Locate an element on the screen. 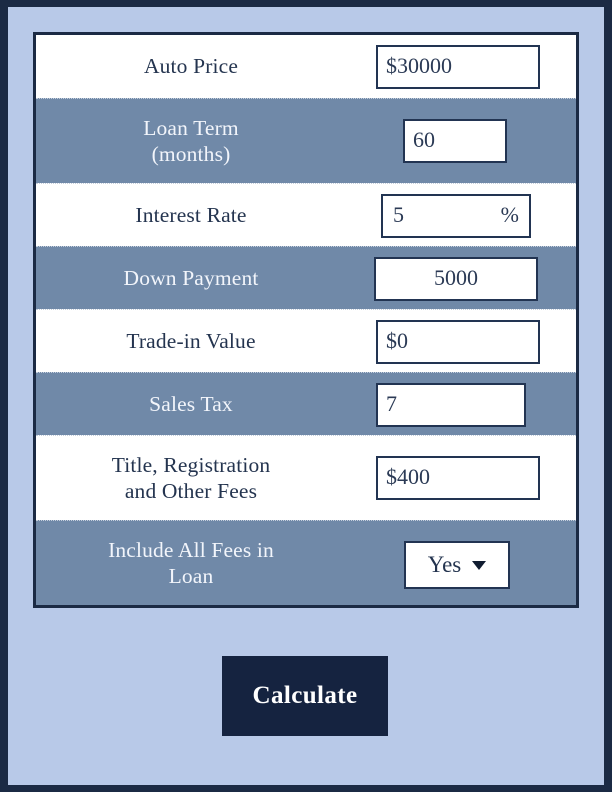 The width and height of the screenshot is (612, 792). field-cell-include-all-fees: Yes is located at coordinates (466, 563).